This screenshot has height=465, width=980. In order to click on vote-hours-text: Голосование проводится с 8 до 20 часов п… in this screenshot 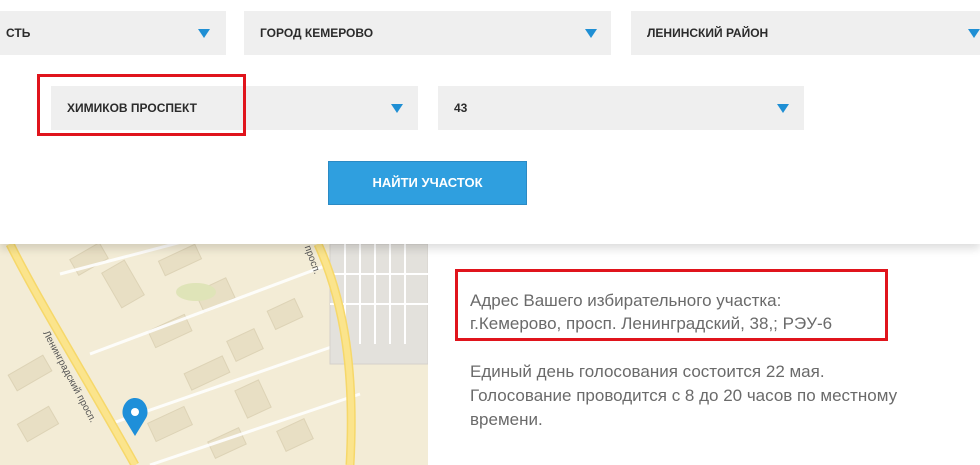, I will do `click(684, 395)`.